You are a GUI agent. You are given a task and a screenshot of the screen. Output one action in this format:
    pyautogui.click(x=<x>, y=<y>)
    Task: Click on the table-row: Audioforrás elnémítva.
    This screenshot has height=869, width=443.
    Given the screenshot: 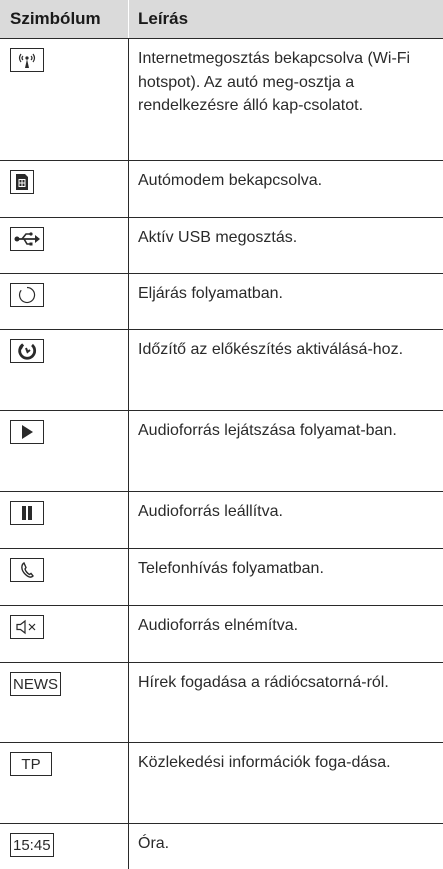 What is the action you would take?
    pyautogui.click(x=221, y=633)
    